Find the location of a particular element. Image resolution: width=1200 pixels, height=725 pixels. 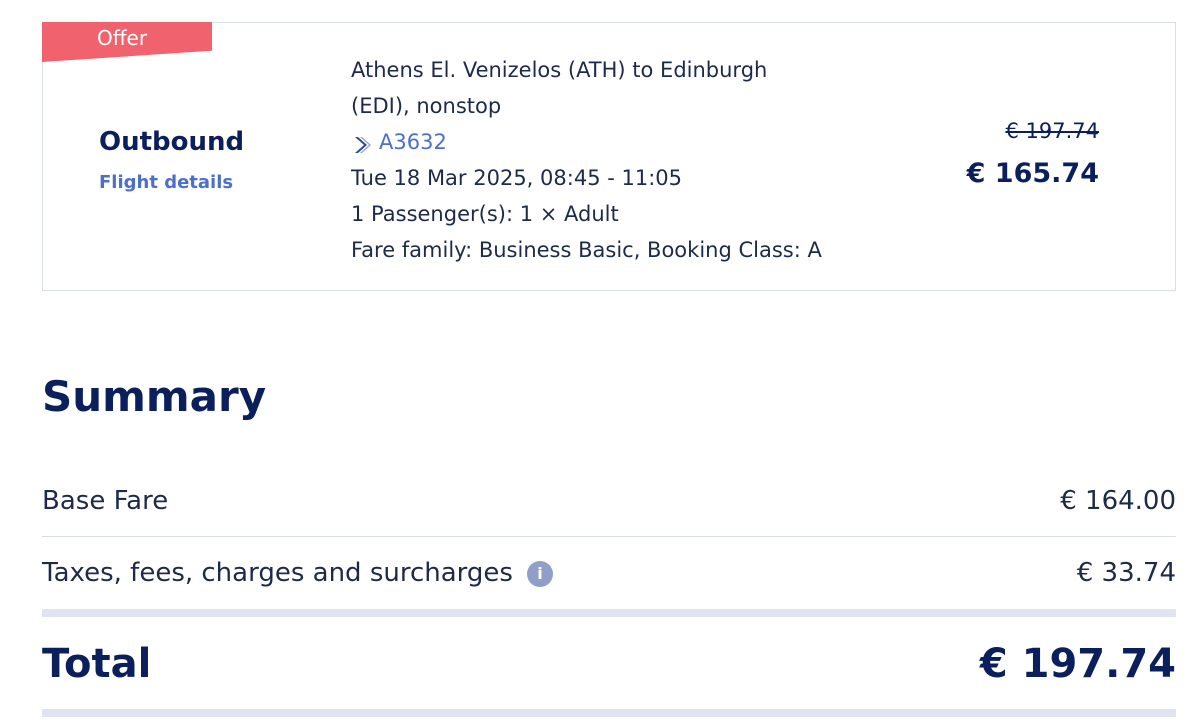

taxes-label: Taxes, fees, charges and surcharges is located at coordinates (277, 573).